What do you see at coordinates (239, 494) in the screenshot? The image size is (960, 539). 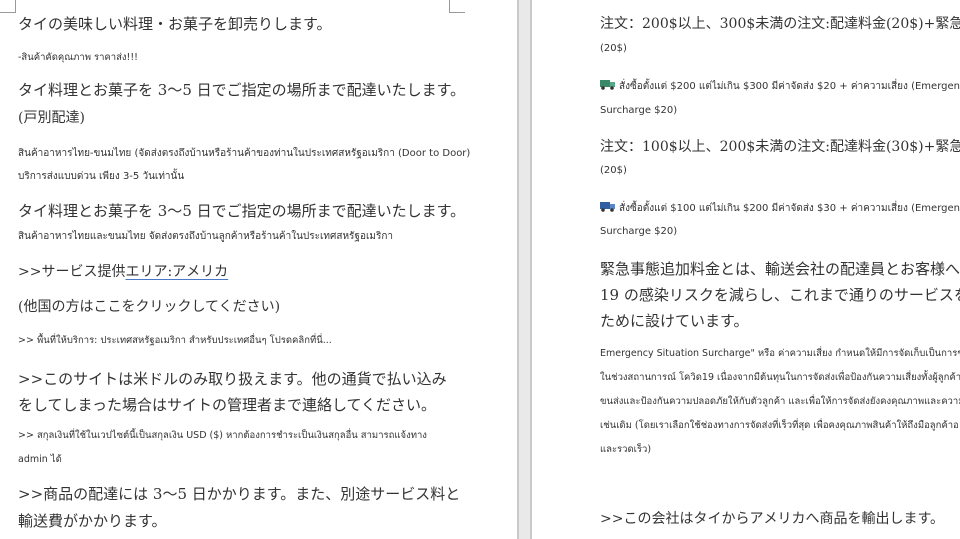 I see `text-line: >>商品の配達には 3〜5 日かかります。また、別途サービス料と` at bounding box center [239, 494].